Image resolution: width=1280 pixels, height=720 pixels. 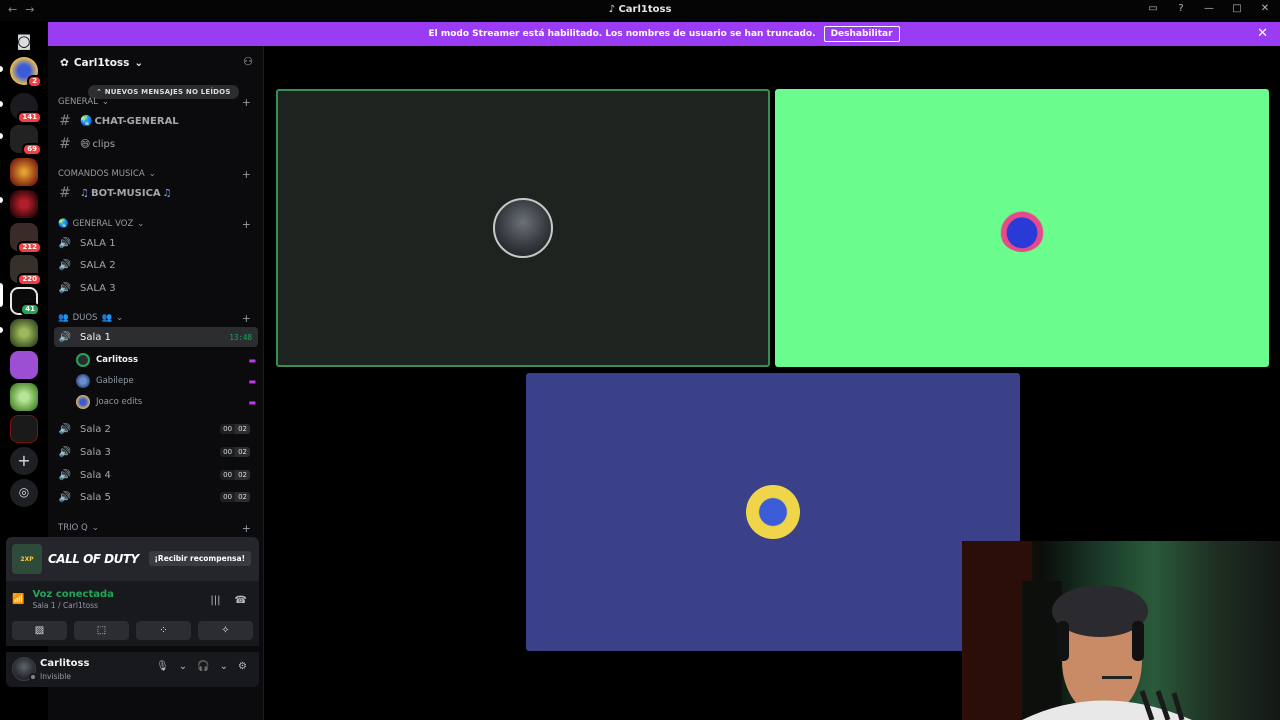 What do you see at coordinates (24, 41) in the screenshot?
I see `discord-home-icon: ◙` at bounding box center [24, 41].